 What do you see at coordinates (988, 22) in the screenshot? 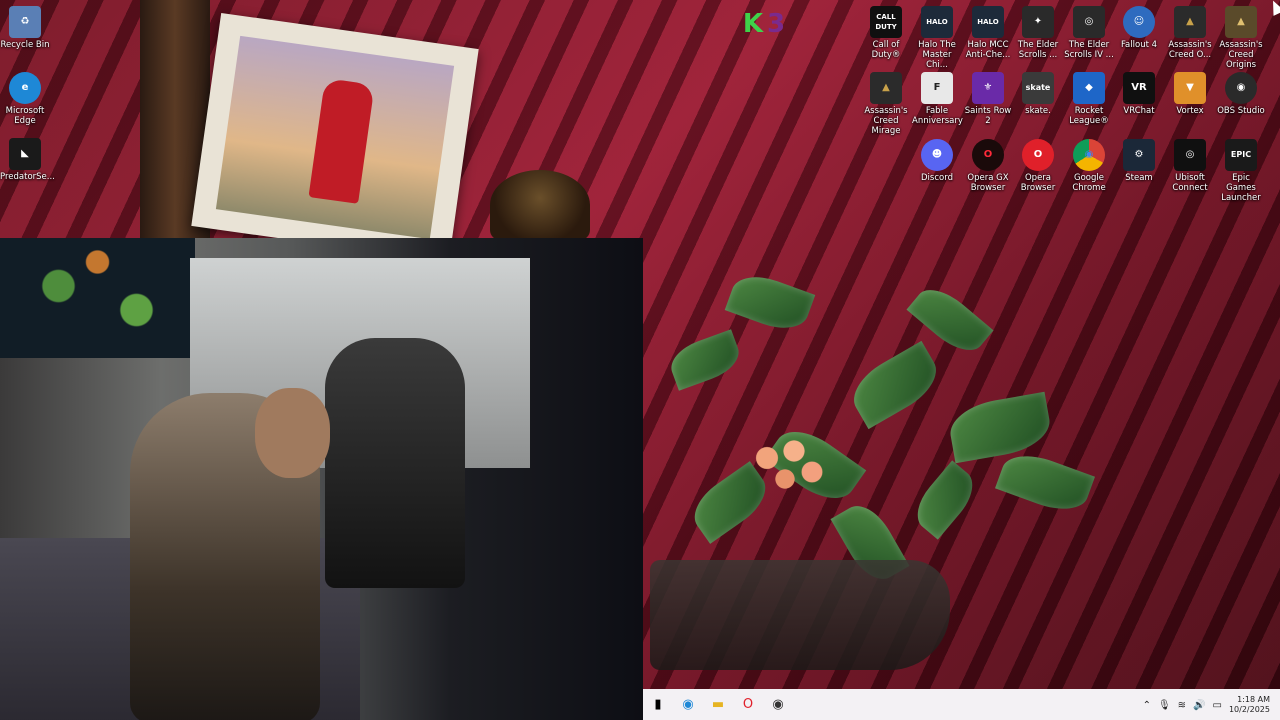
I see `halo-mcc-anticheat-icon: HALO` at bounding box center [988, 22].